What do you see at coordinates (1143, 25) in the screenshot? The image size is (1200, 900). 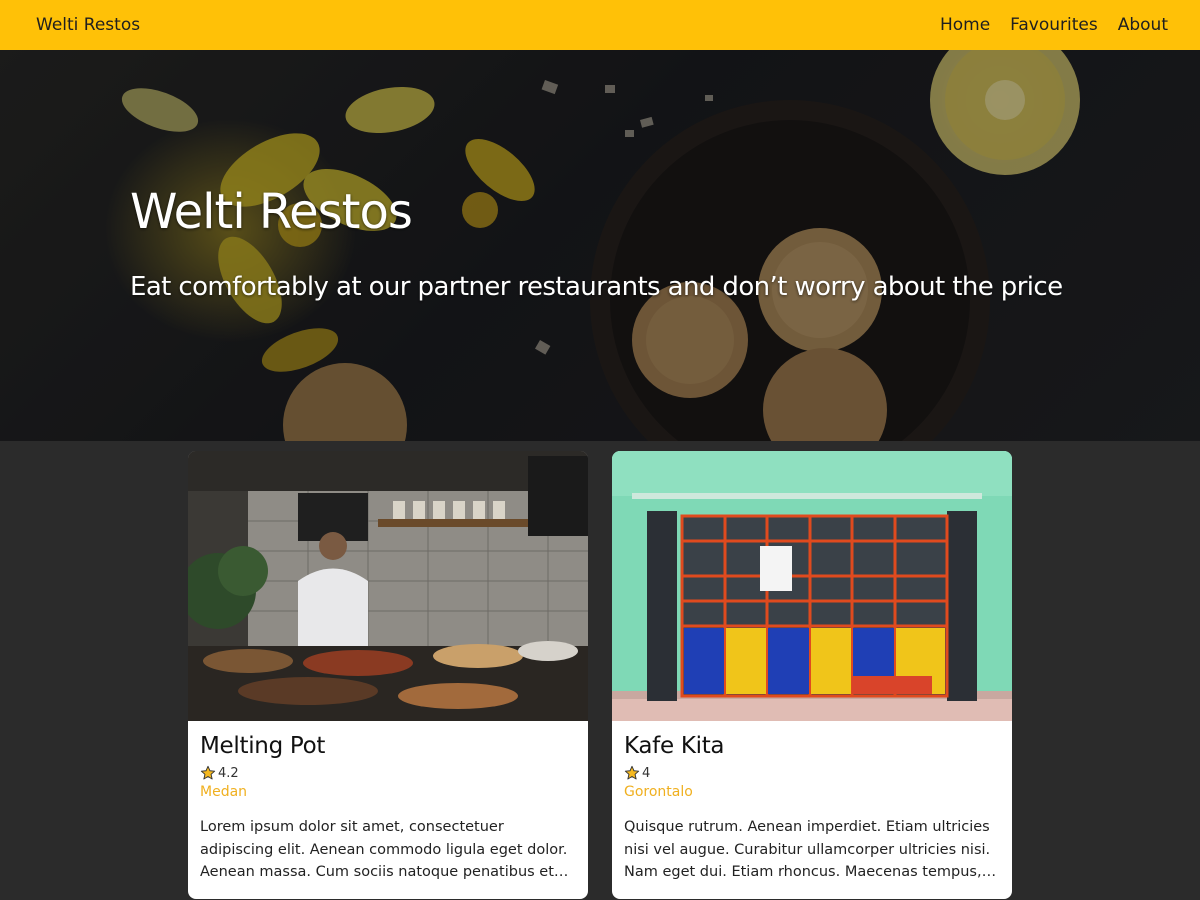 I see `nav-about-link: About` at bounding box center [1143, 25].